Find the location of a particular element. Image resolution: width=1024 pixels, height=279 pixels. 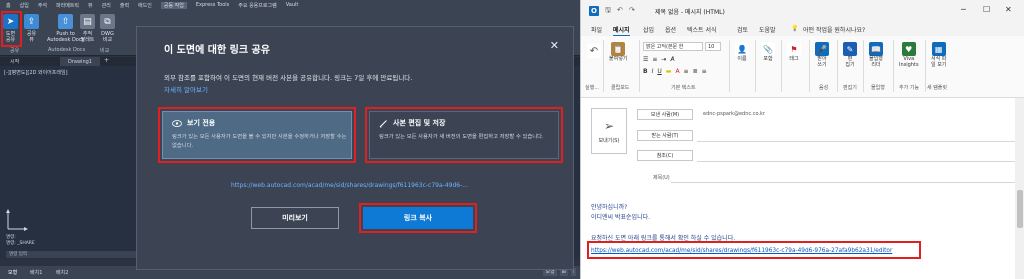

tab-help: 도움말 is located at coordinates (767, 29).